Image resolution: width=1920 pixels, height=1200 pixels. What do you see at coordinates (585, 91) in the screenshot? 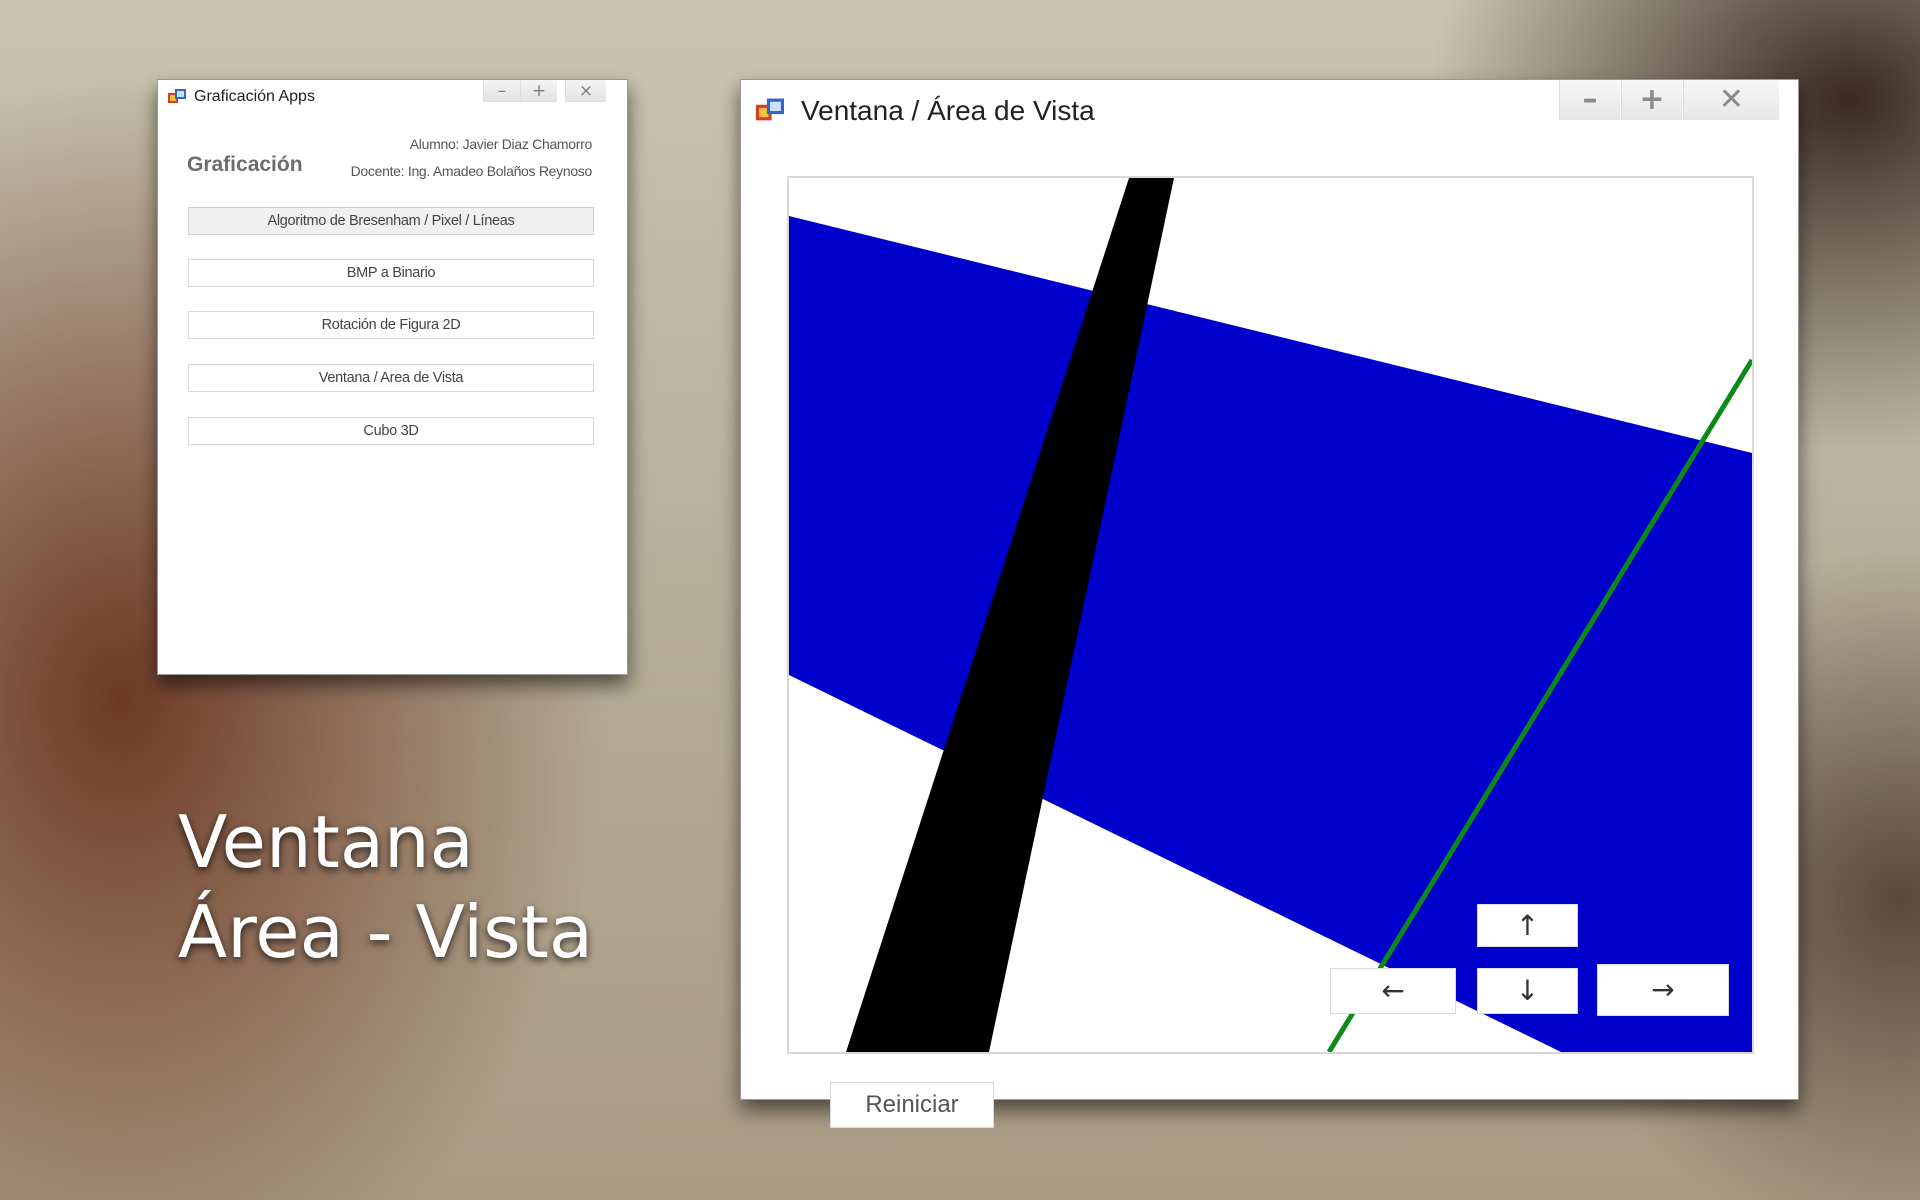
I see `close-button: ×` at bounding box center [585, 91].